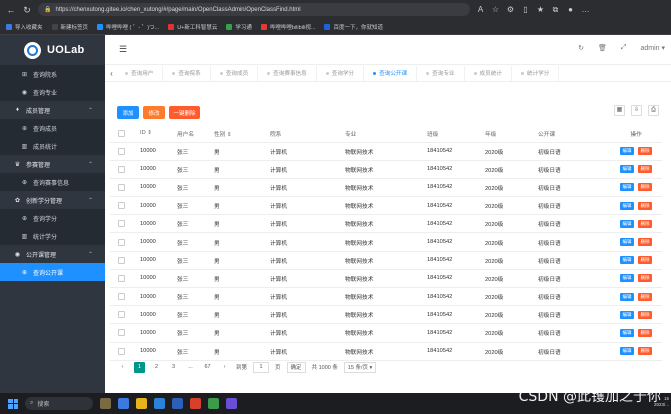 This screenshot has width=671, height=414. Describe the element at coordinates (287, 73) in the screenshot. I see `tab-item: 查询赛事信息` at that location.